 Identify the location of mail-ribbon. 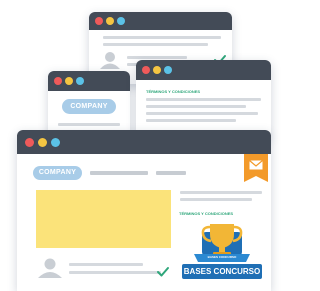
(256, 168).